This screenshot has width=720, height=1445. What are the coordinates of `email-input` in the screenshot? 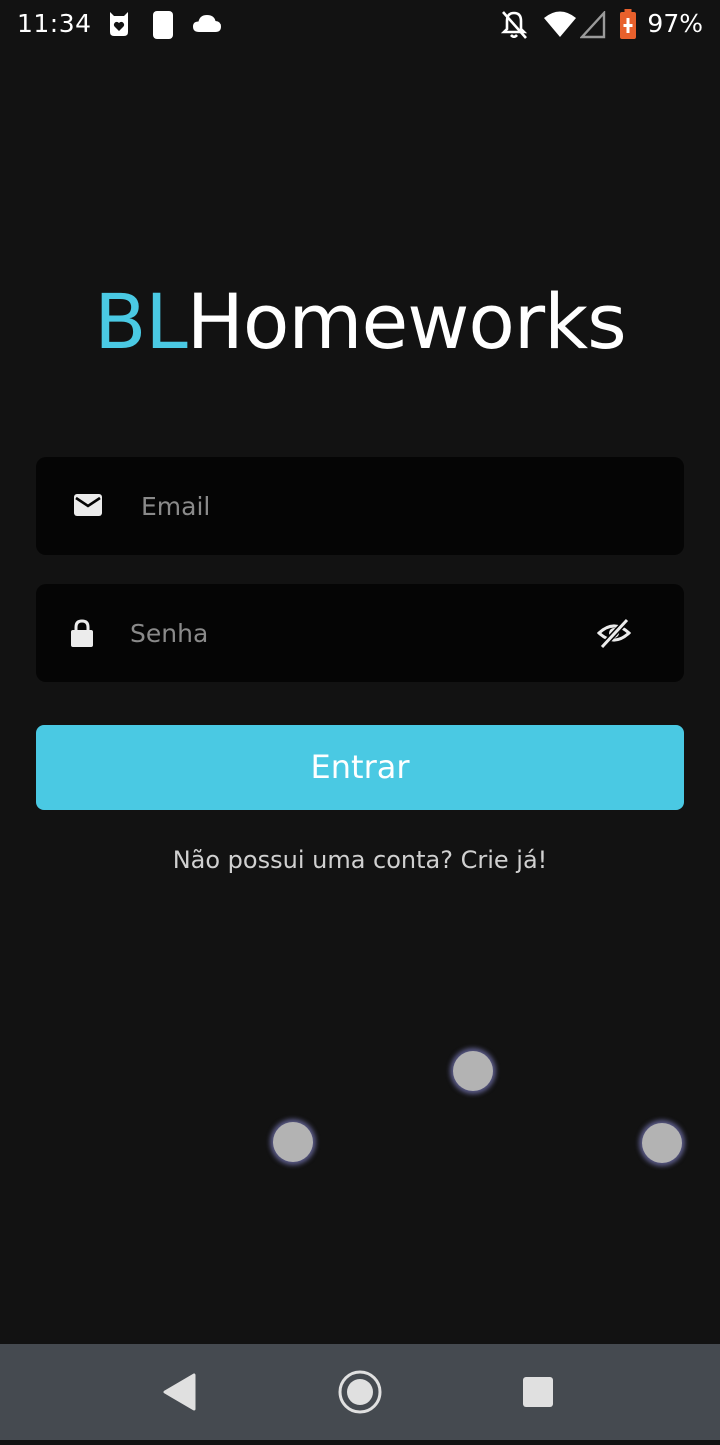 It's located at (401, 506).